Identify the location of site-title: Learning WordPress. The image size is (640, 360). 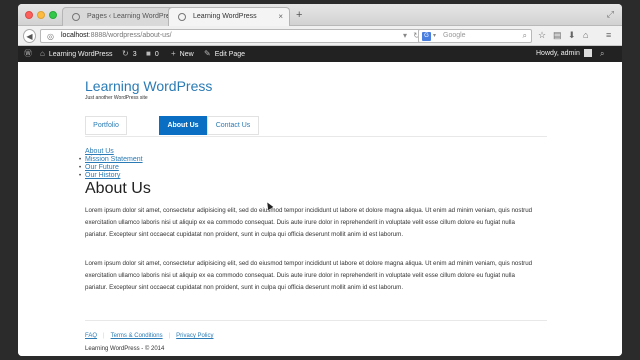
(148, 86).